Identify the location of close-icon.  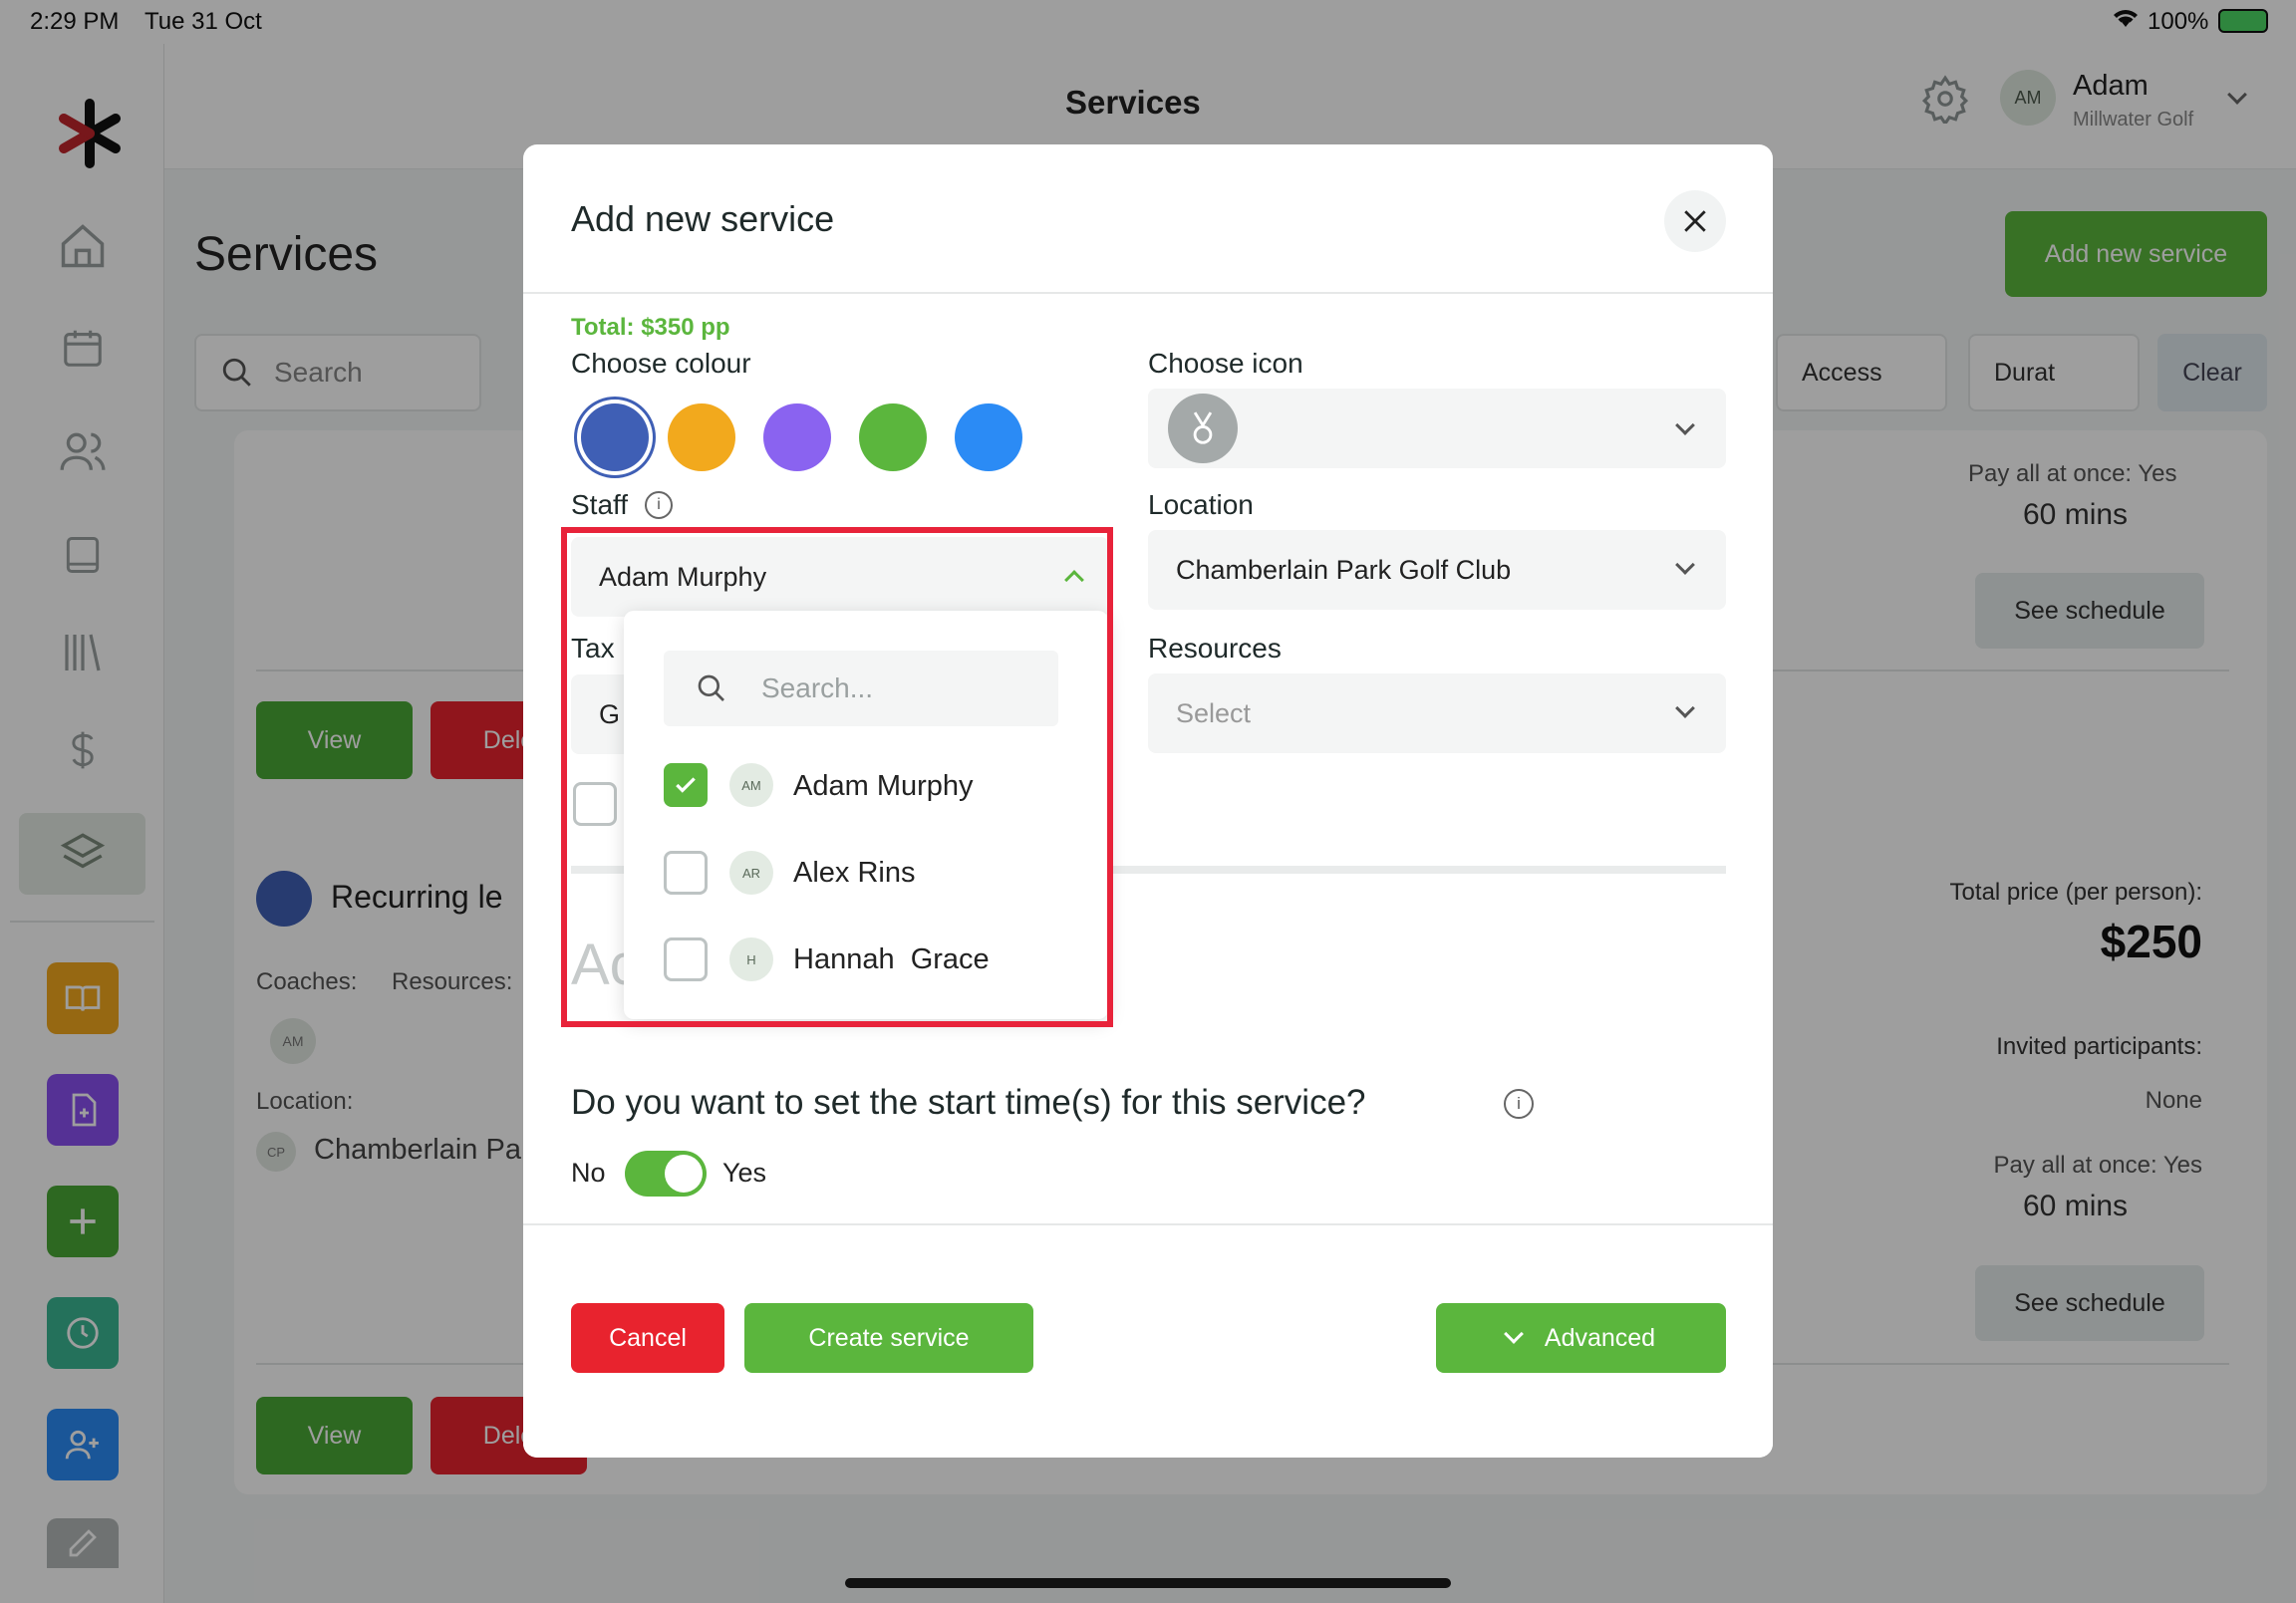
(1695, 221).